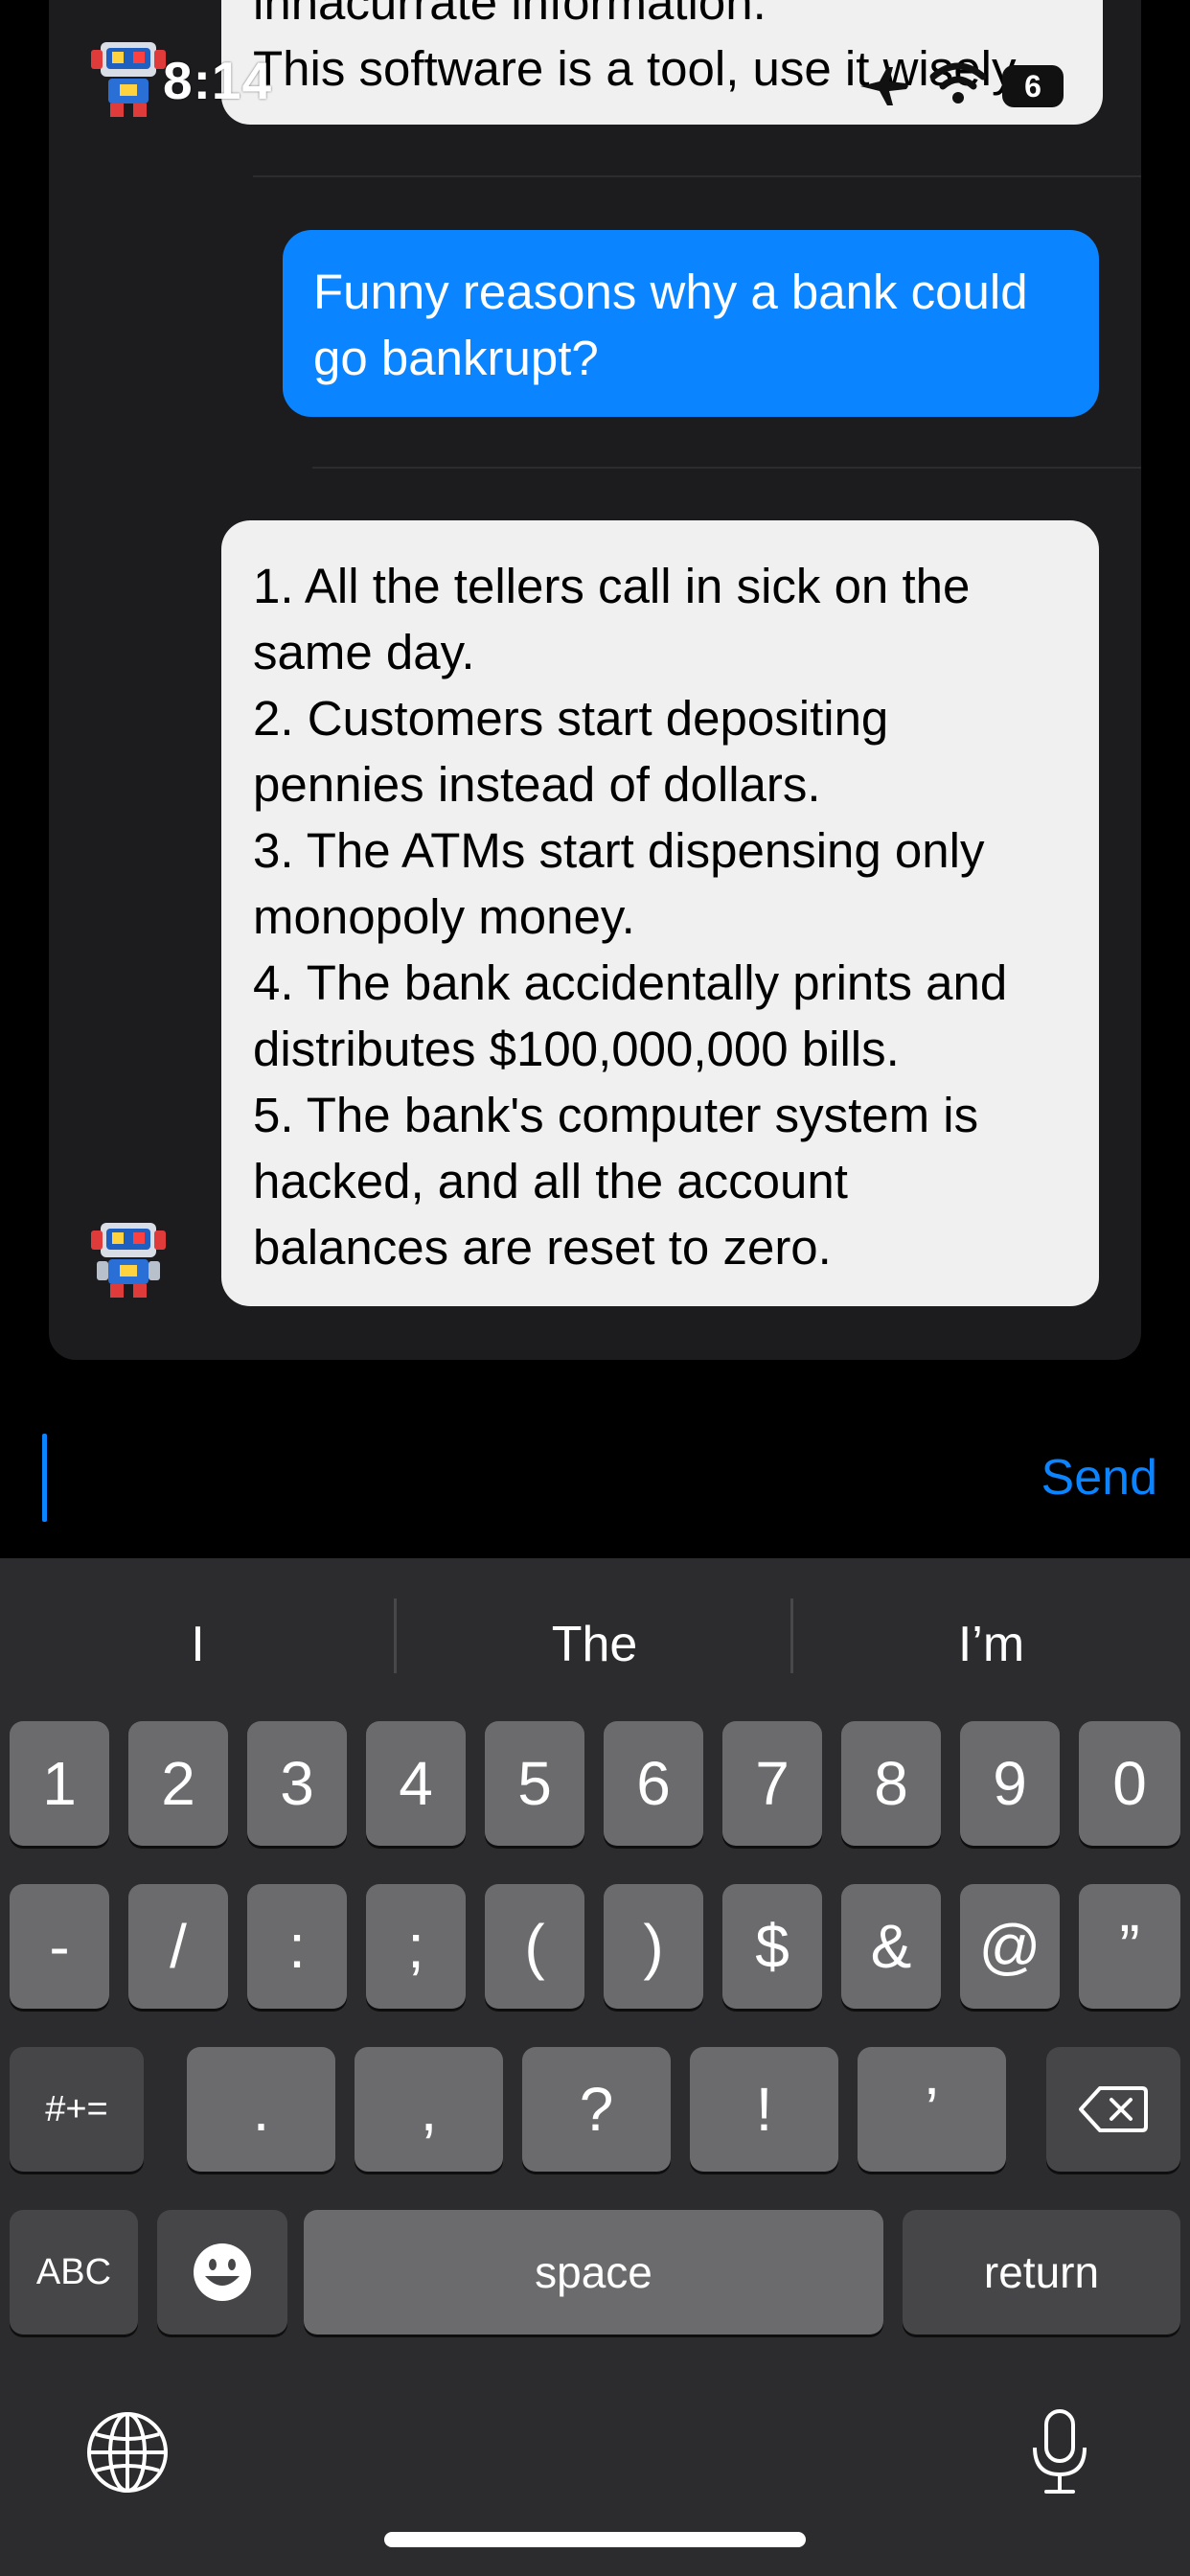 The image size is (1190, 2576). I want to click on key-label: #+=, so click(76, 2108).